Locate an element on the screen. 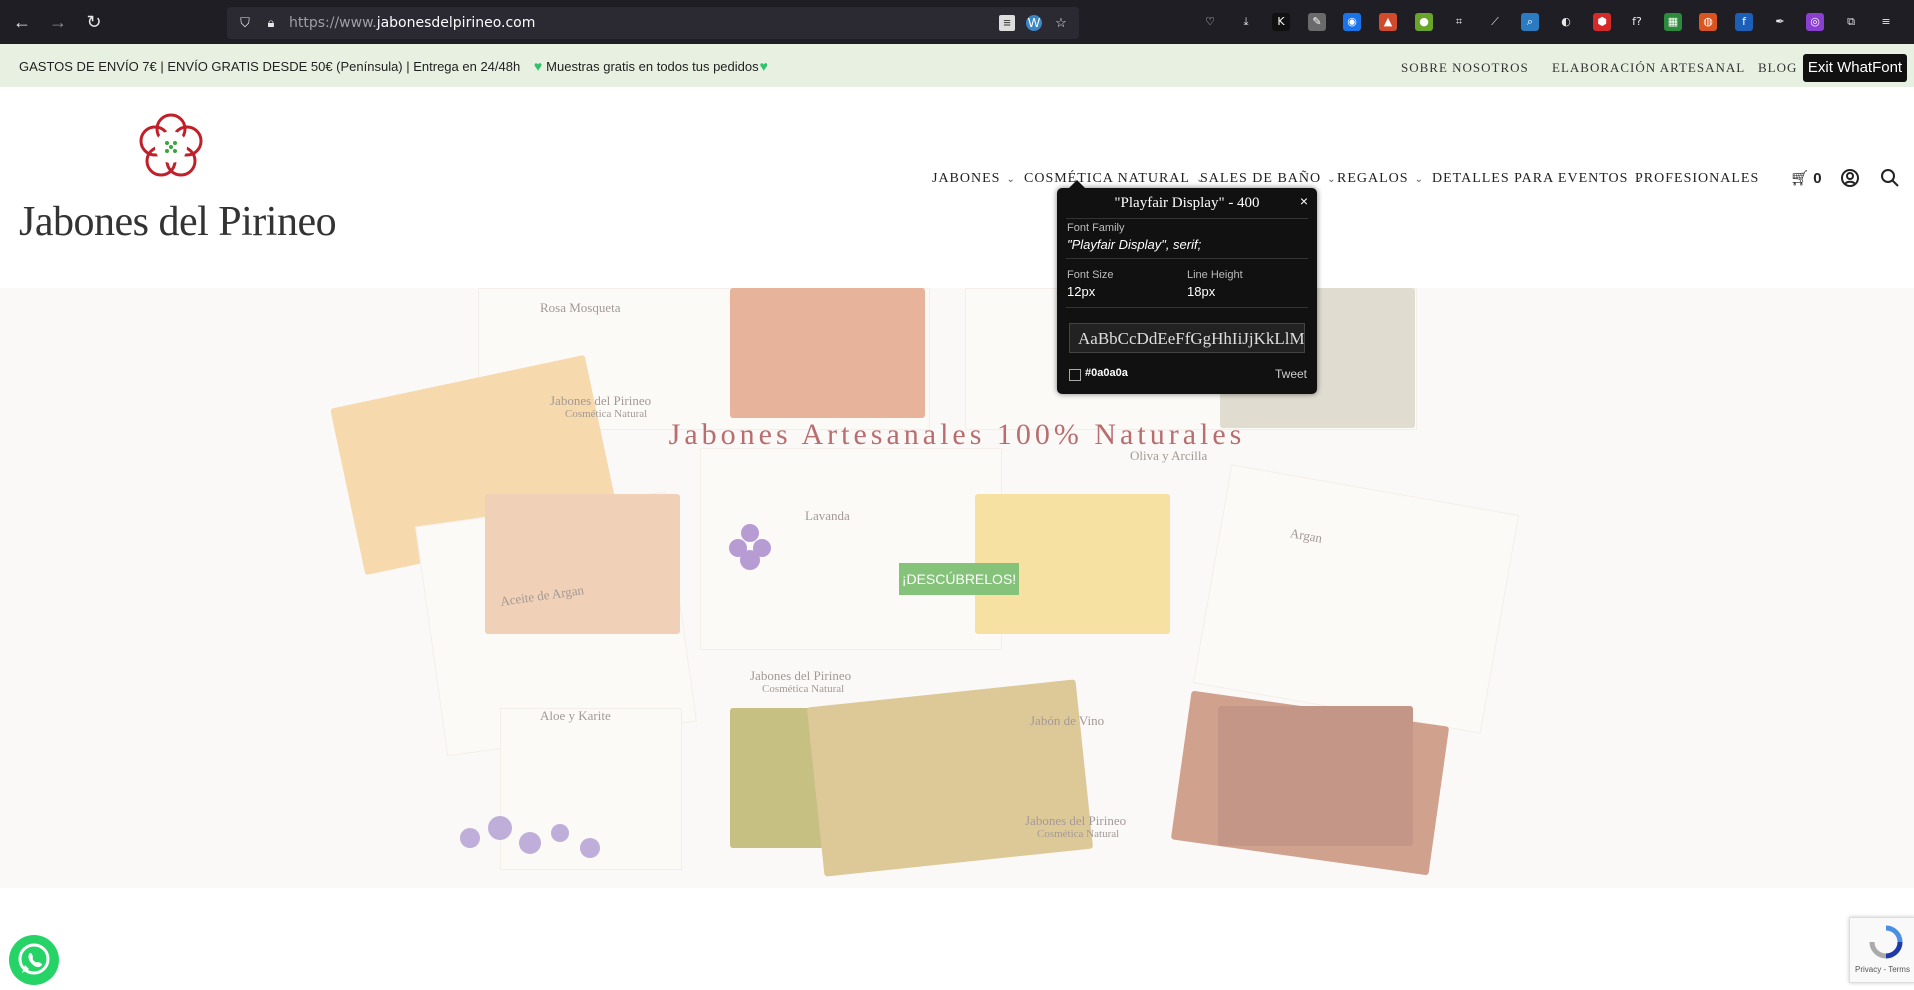 The height and width of the screenshot is (990, 1914). url-text: https://www.jabonesdelpirineo.com is located at coordinates (412, 23).